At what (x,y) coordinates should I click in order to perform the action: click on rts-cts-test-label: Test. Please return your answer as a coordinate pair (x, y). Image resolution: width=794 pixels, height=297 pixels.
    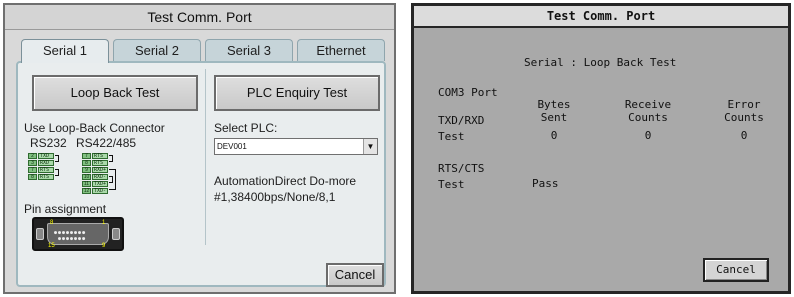
    Looking at the image, I should click on (451, 184).